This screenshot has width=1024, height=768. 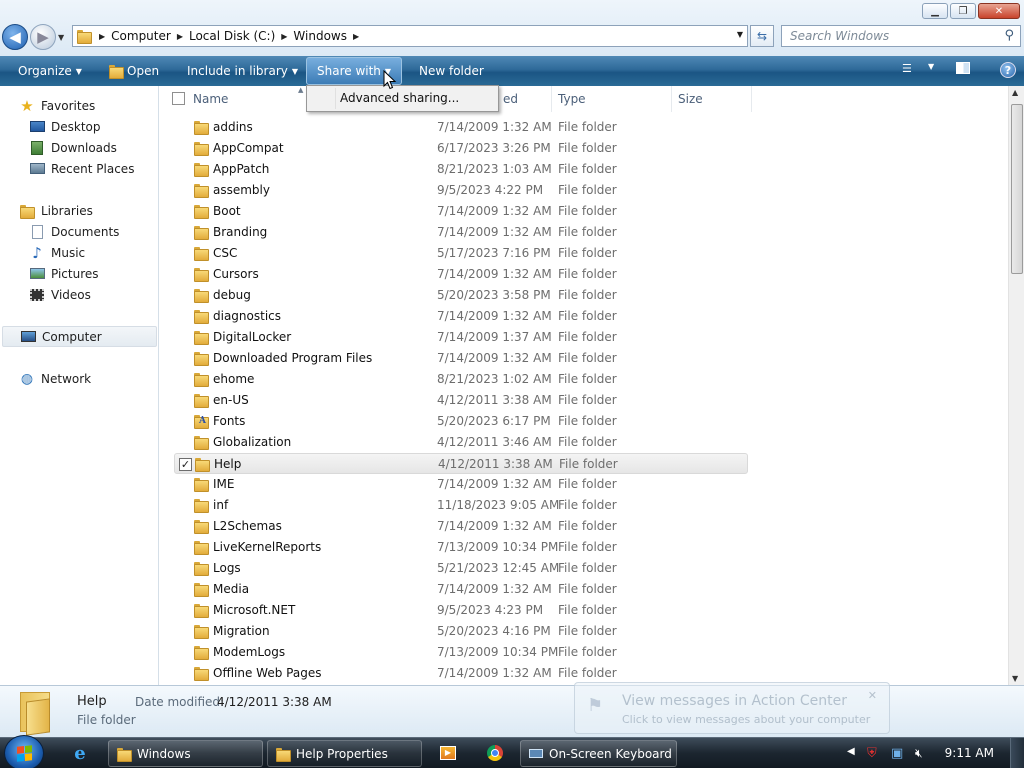 What do you see at coordinates (221, 505) in the screenshot?
I see `file-name: inf` at bounding box center [221, 505].